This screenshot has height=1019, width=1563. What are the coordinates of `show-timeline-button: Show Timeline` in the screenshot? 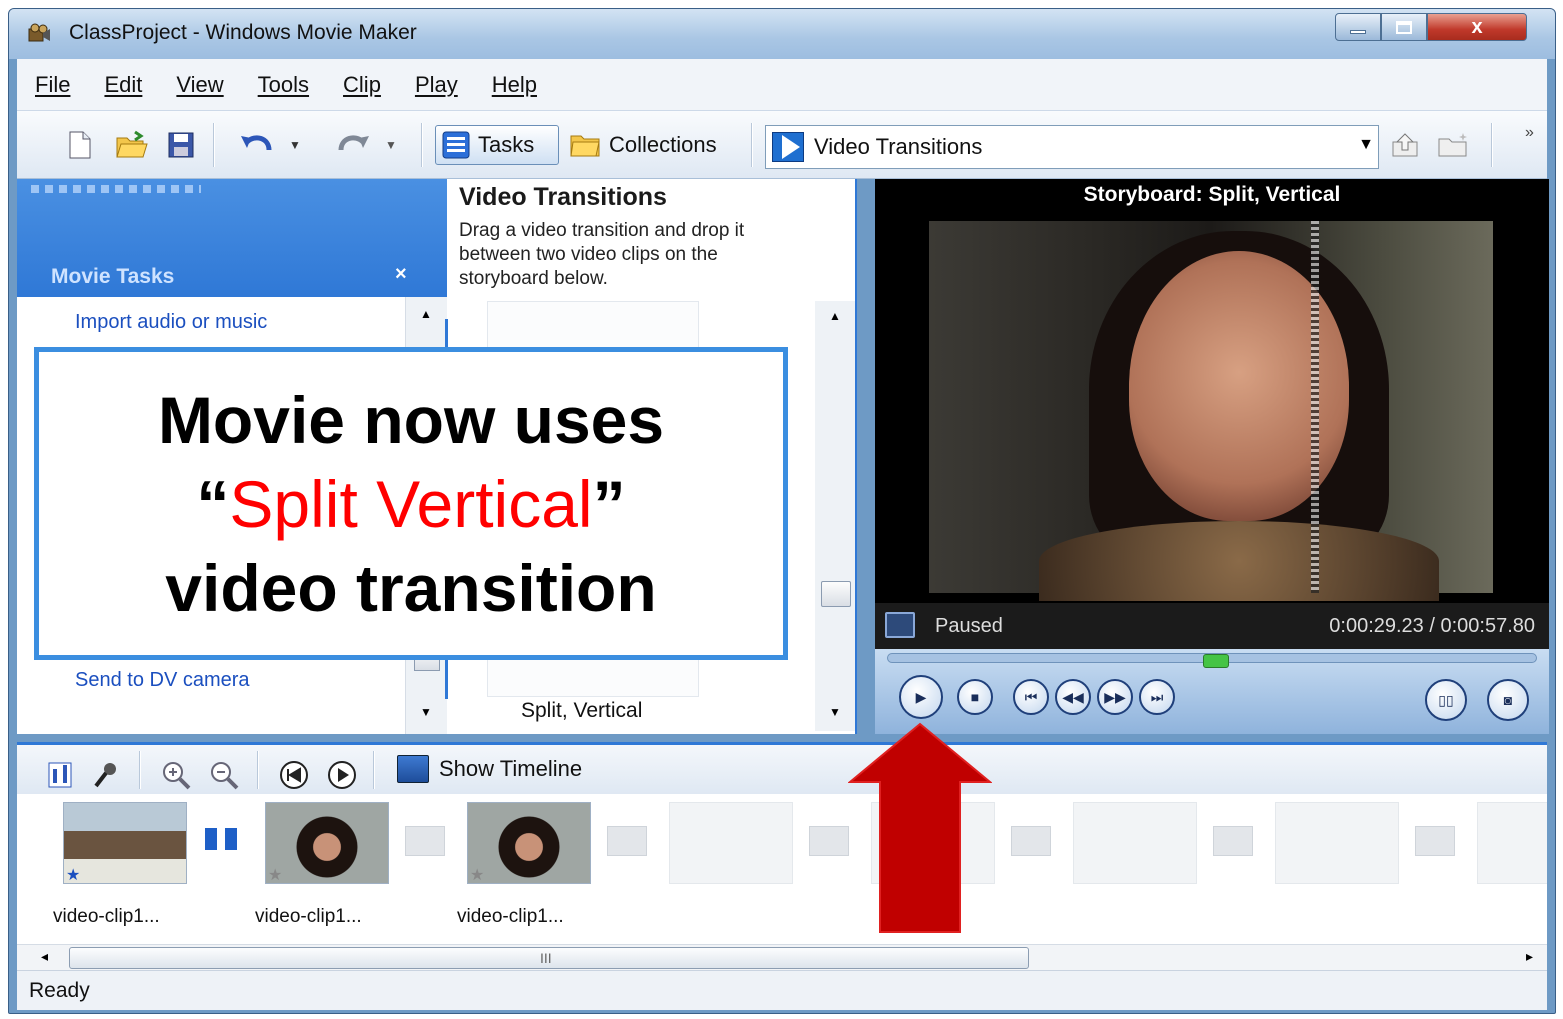 It's located at (489, 769).